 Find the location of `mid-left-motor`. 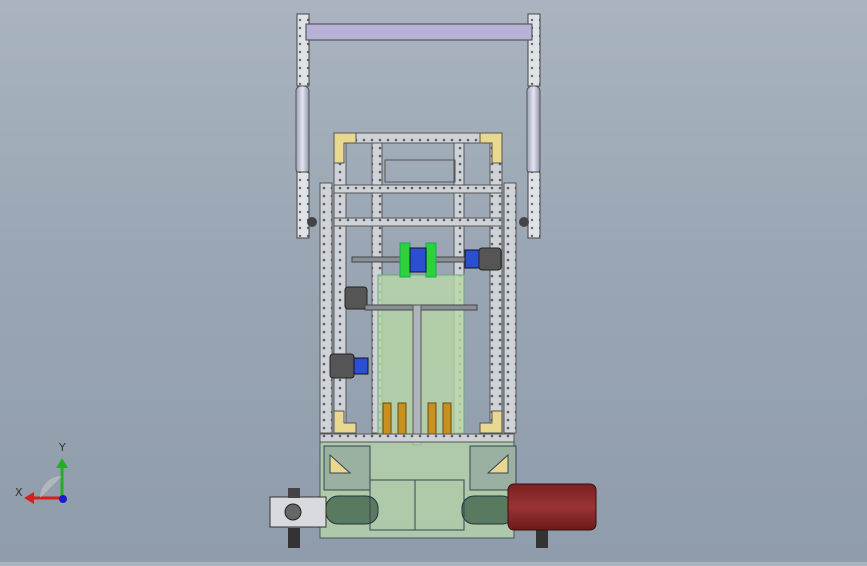

mid-left-motor is located at coordinates (356, 298).